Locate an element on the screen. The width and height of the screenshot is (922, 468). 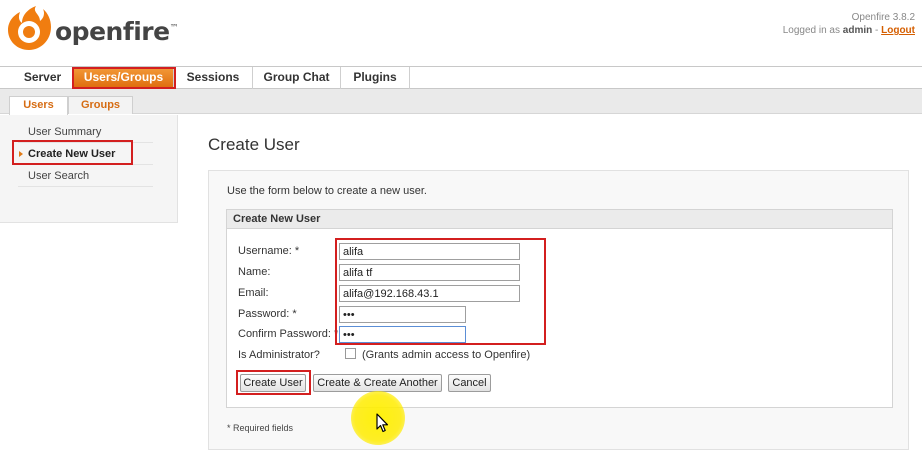
tab-sessions: Sessions is located at coordinates (213, 78).